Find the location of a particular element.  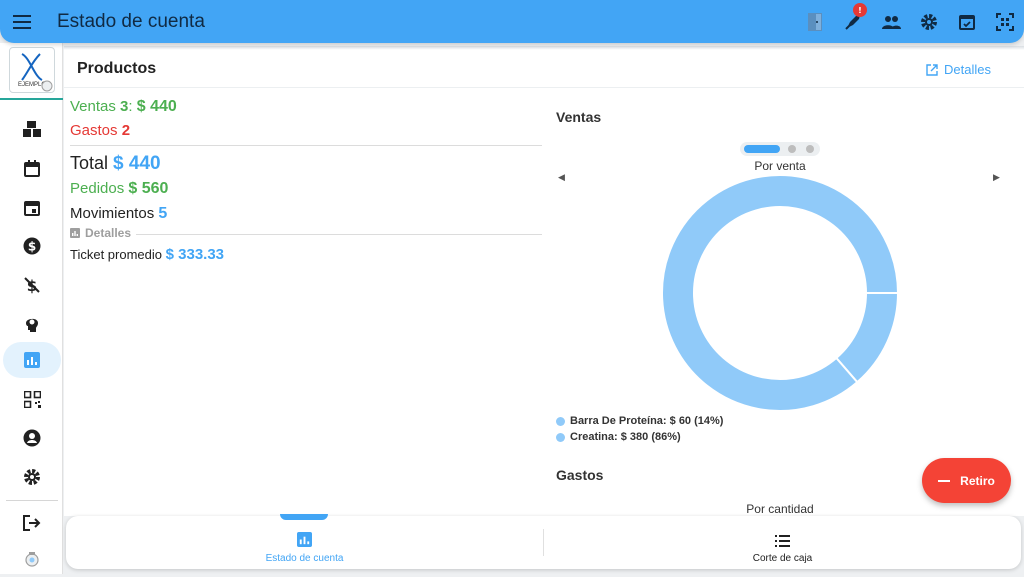

legend-item-1: Barra De Proteína: $ 60 (14%) is located at coordinates (639, 421).